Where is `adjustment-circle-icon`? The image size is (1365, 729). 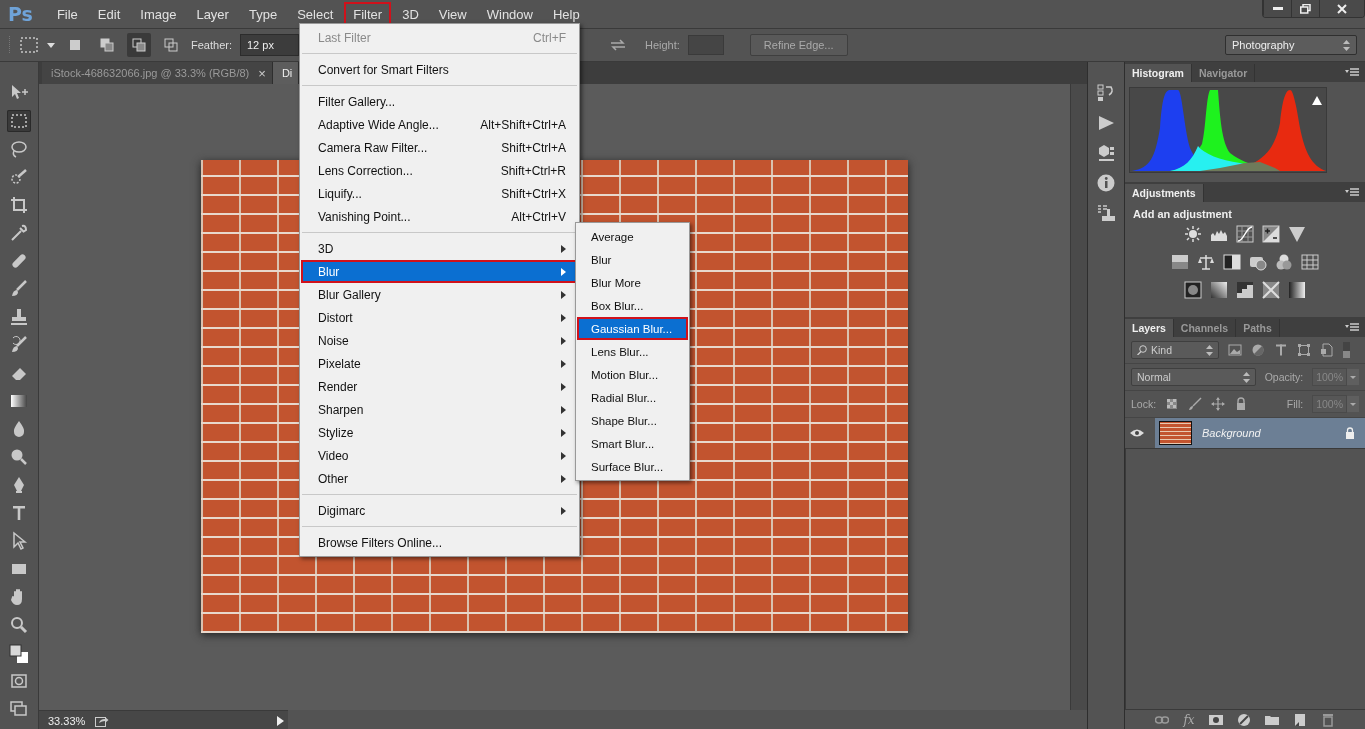 adjustment-circle-icon is located at coordinates (1243, 720).